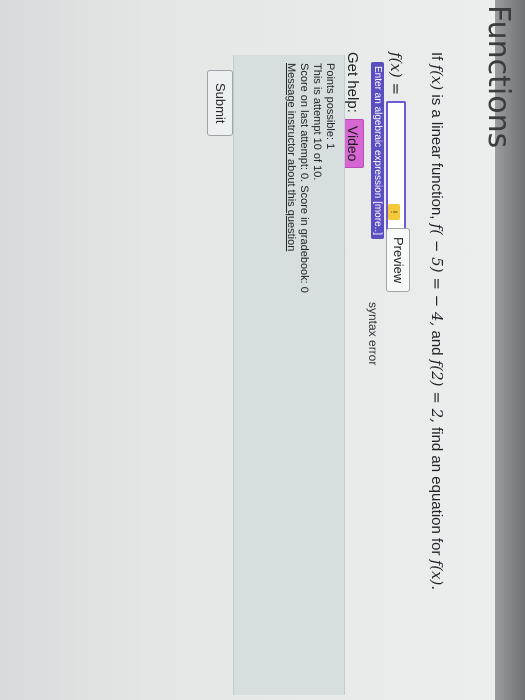 This screenshot has width=525, height=700. I want to click on help-row: Get help: Video, so click(353, 110).